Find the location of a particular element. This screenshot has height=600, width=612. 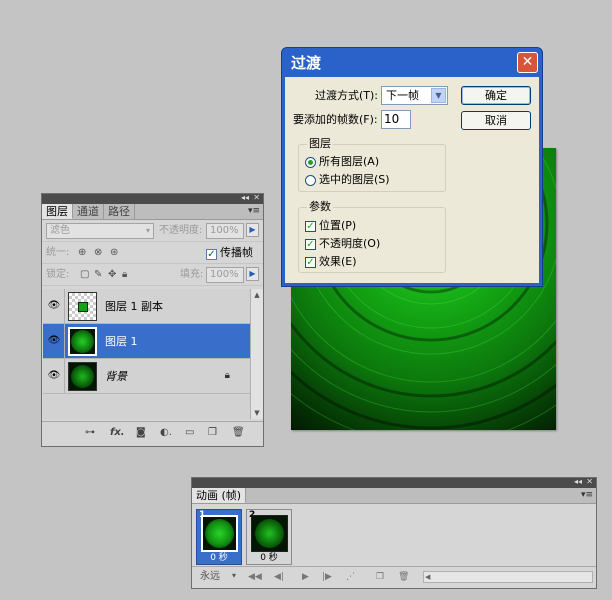

lock-transparency-icon: ▢ is located at coordinates (84, 275).